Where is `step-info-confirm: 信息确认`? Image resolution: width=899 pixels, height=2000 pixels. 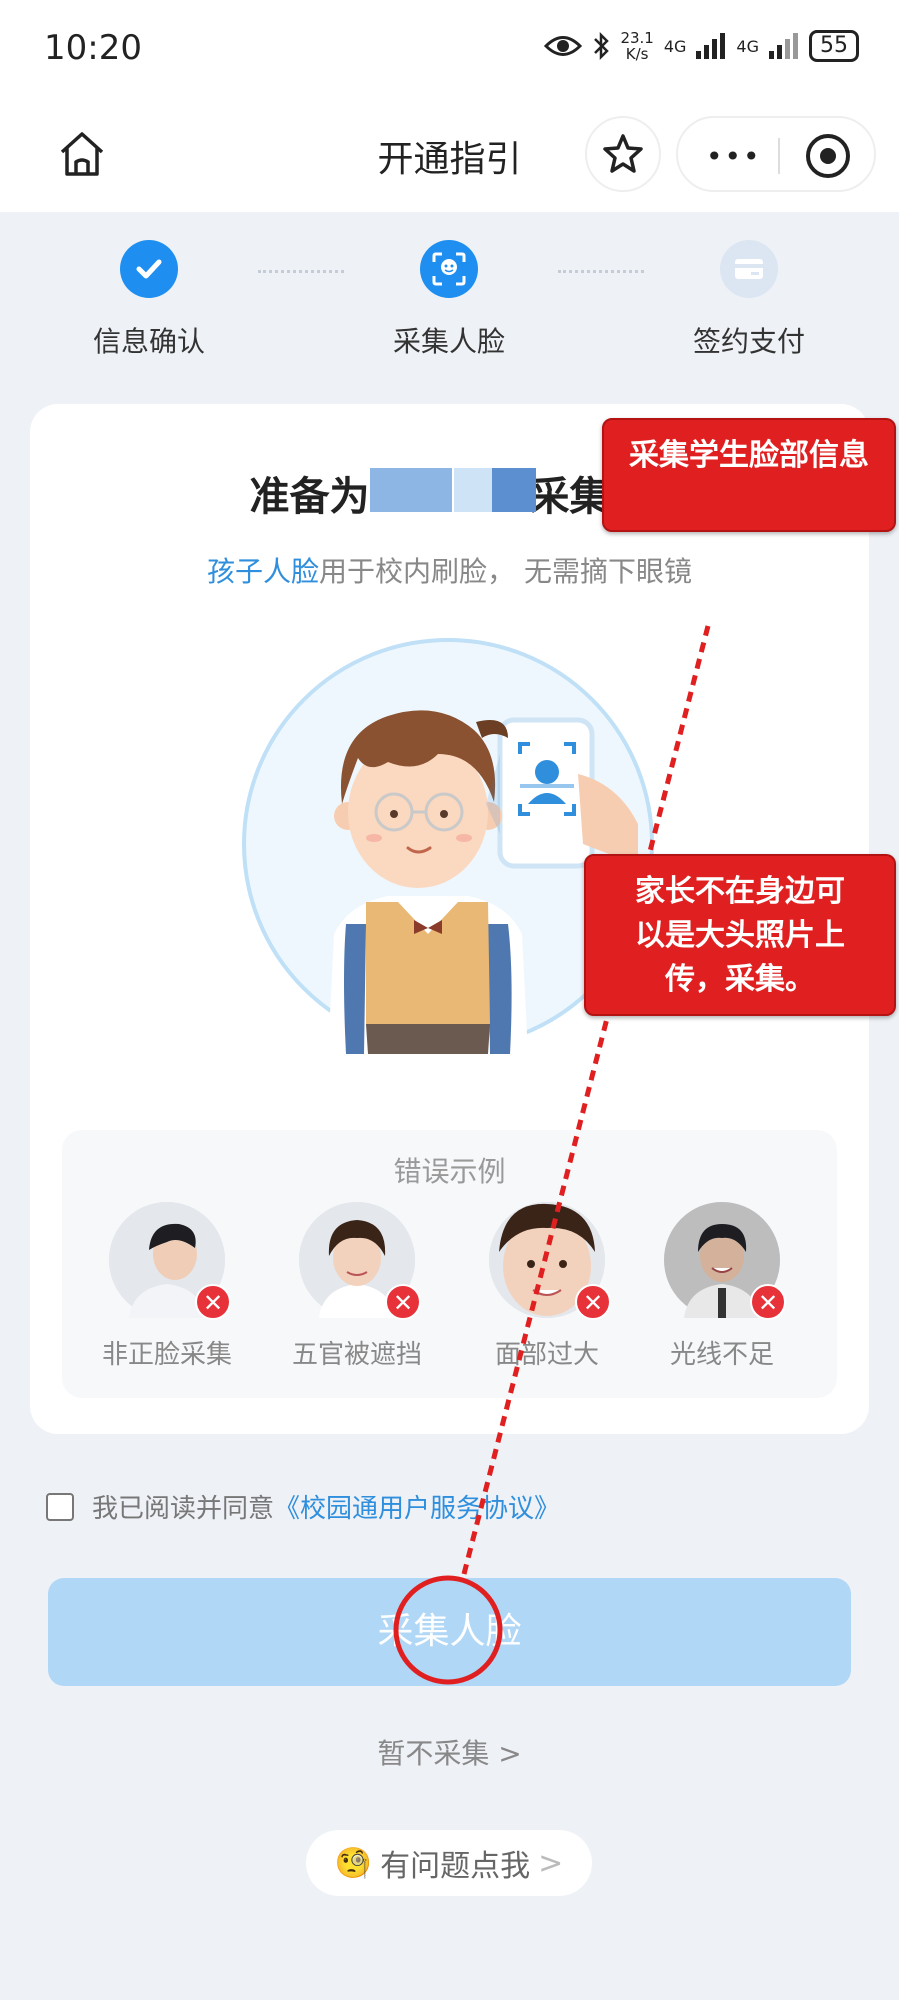
step-info-confirm: 信息确认 is located at coordinates (149, 300).